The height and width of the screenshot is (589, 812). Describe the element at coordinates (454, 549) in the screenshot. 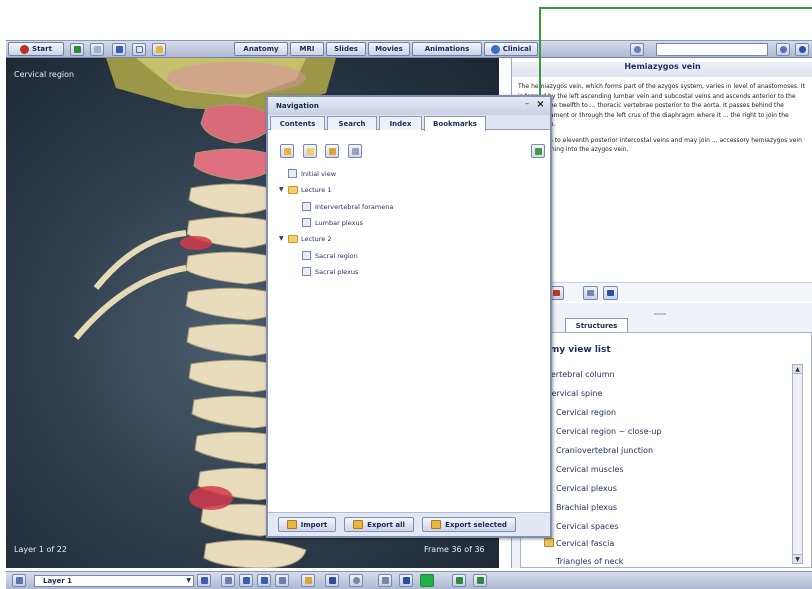

I see `frame-status: Frame 36 of 36` at that location.